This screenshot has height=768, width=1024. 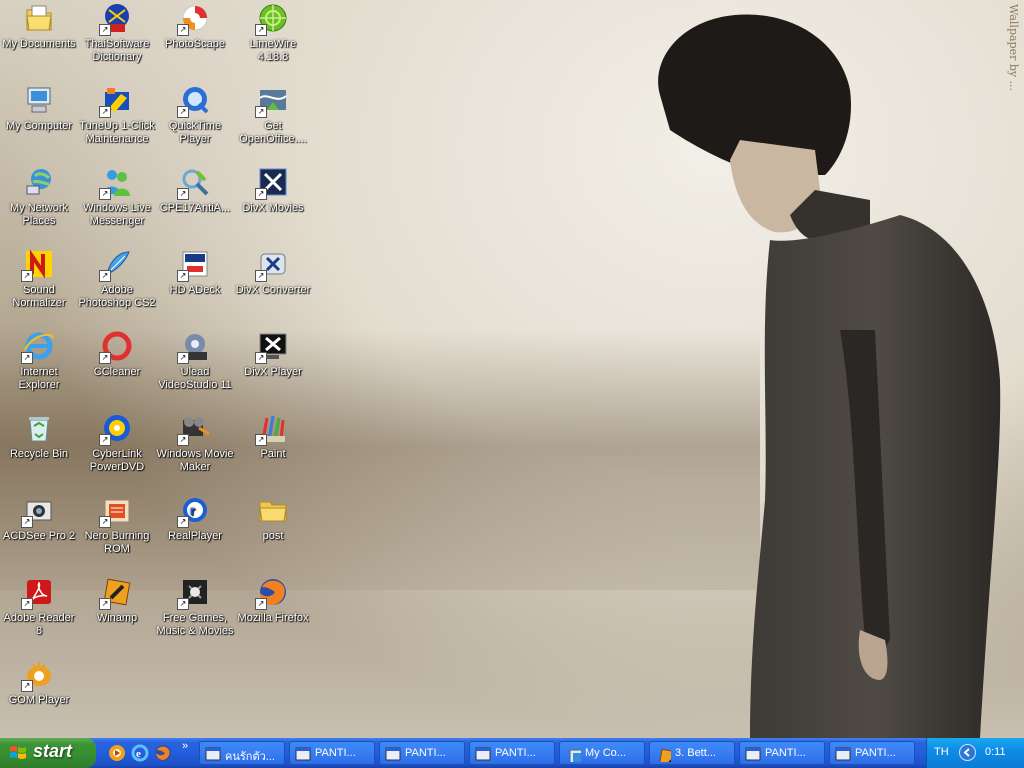 What do you see at coordinates (53, 751) in the screenshot?
I see `start-label: start` at bounding box center [53, 751].